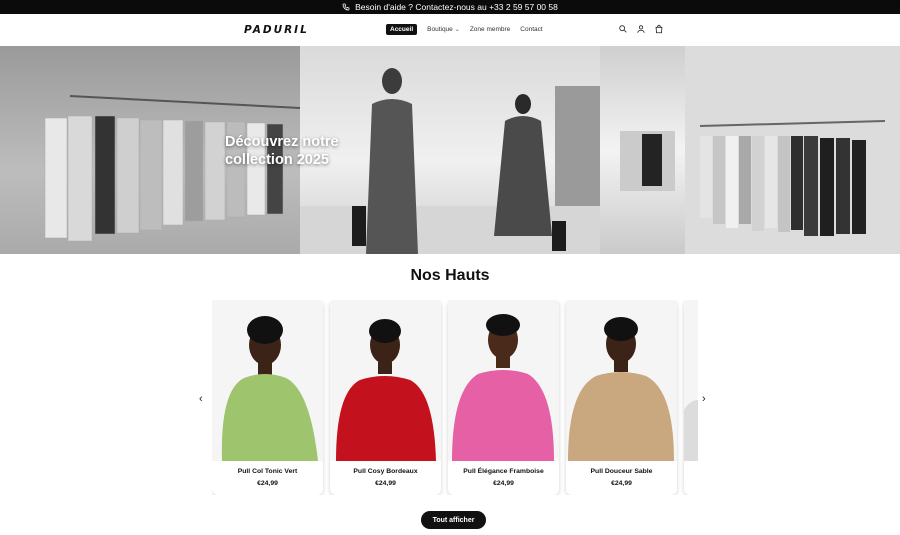  What do you see at coordinates (464, 29) in the screenshot?
I see `main-nav: Accueil Boutique ⌄ Zone membre Contact` at bounding box center [464, 29].